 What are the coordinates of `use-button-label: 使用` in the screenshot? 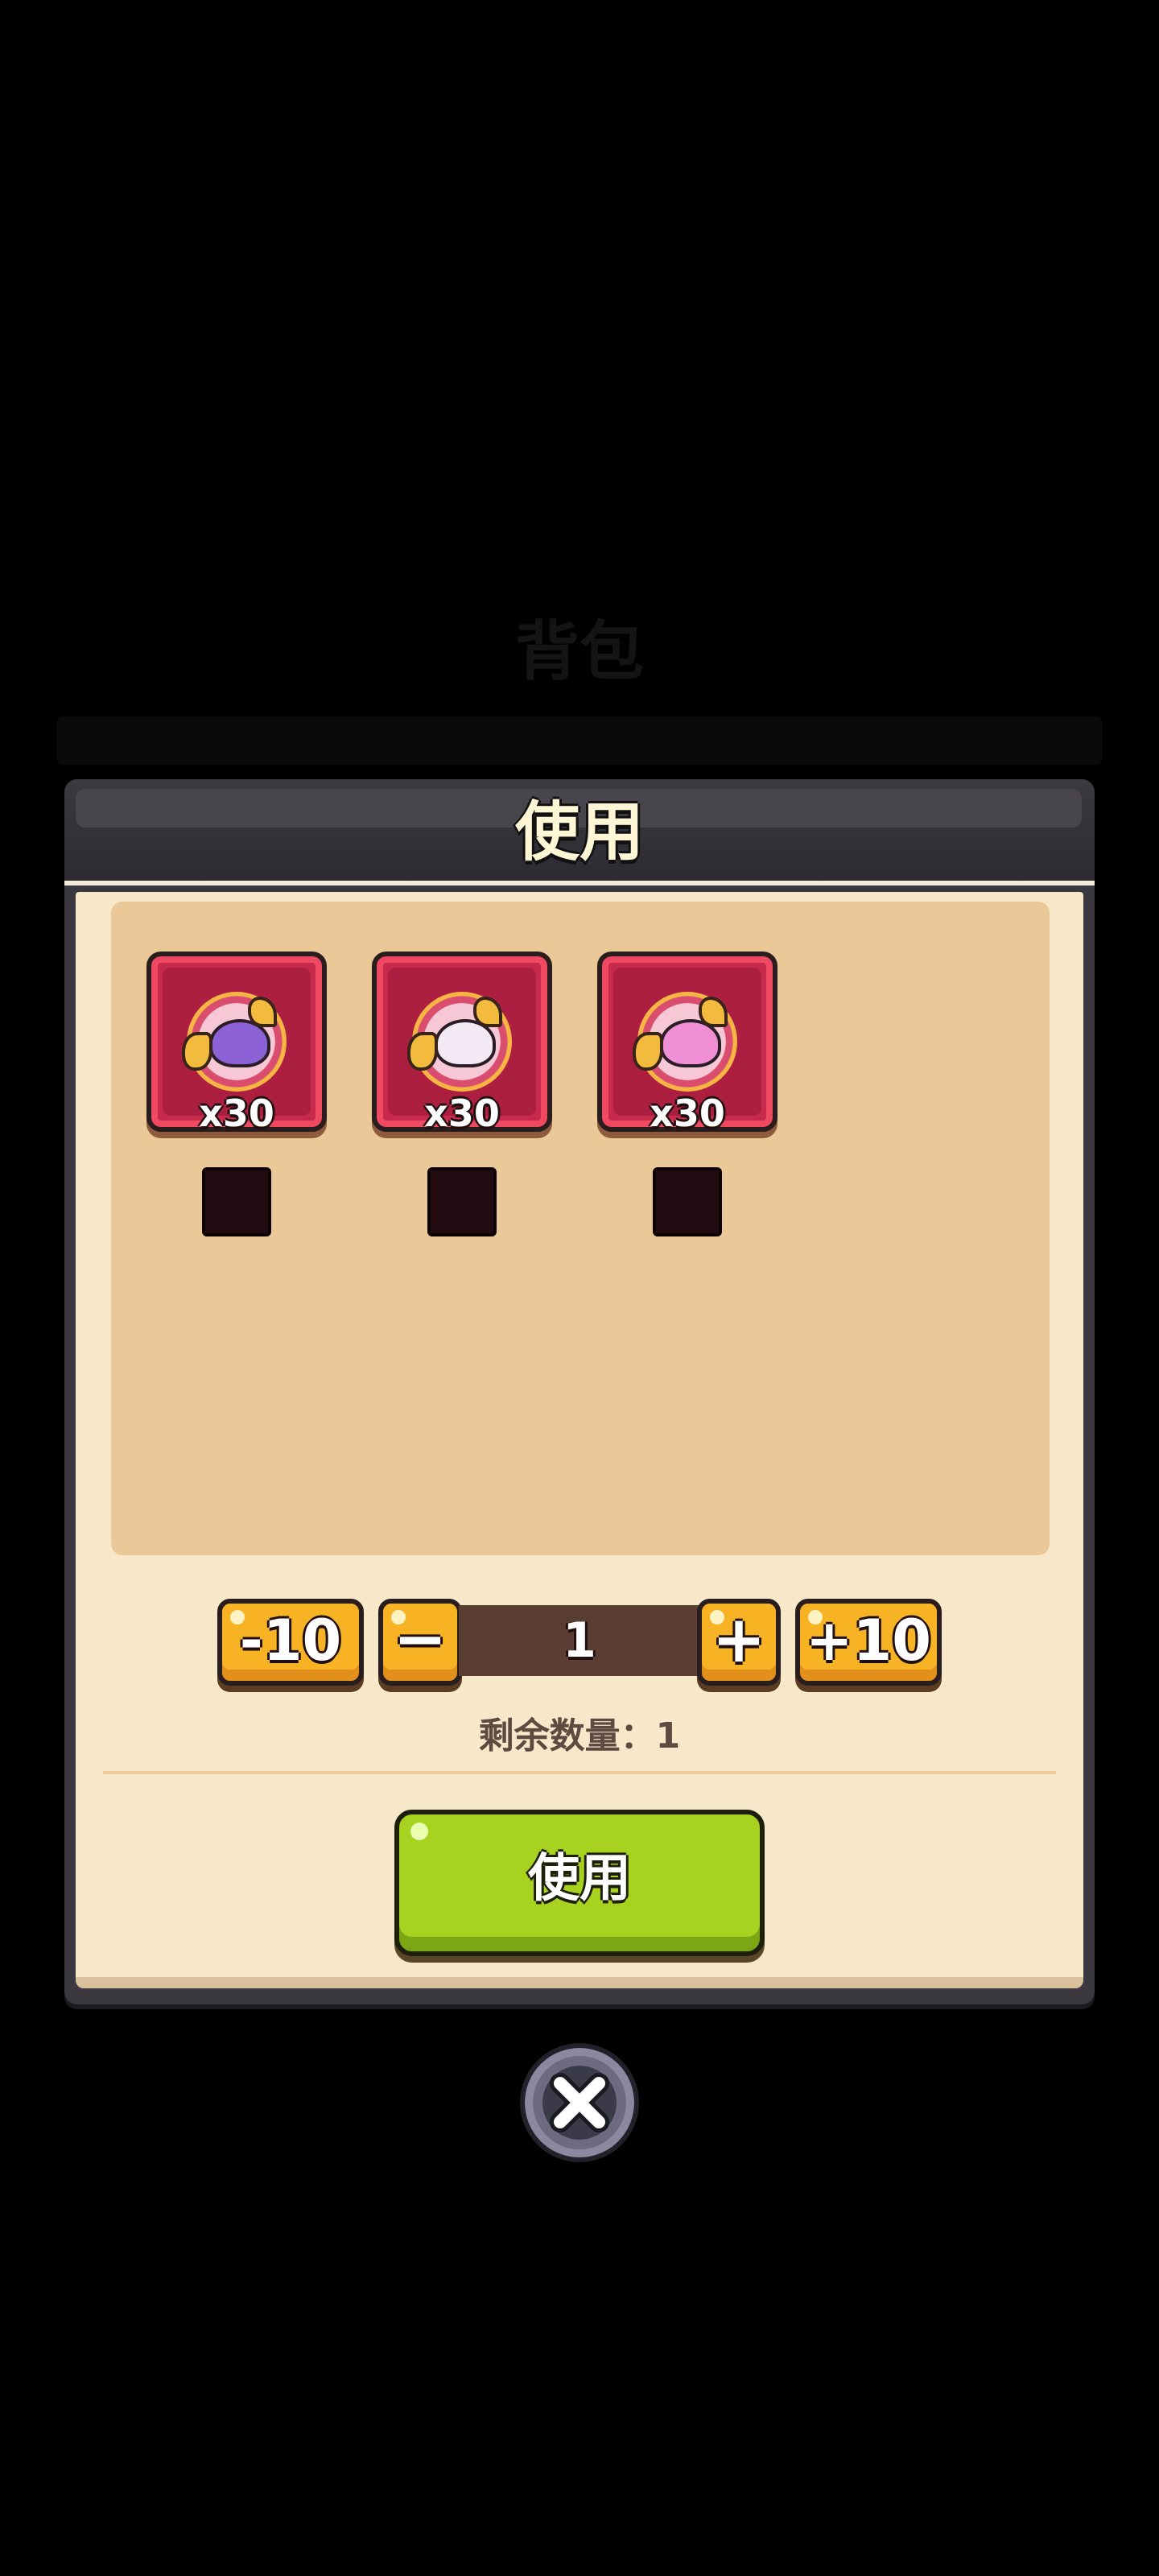 It's located at (579, 1879).